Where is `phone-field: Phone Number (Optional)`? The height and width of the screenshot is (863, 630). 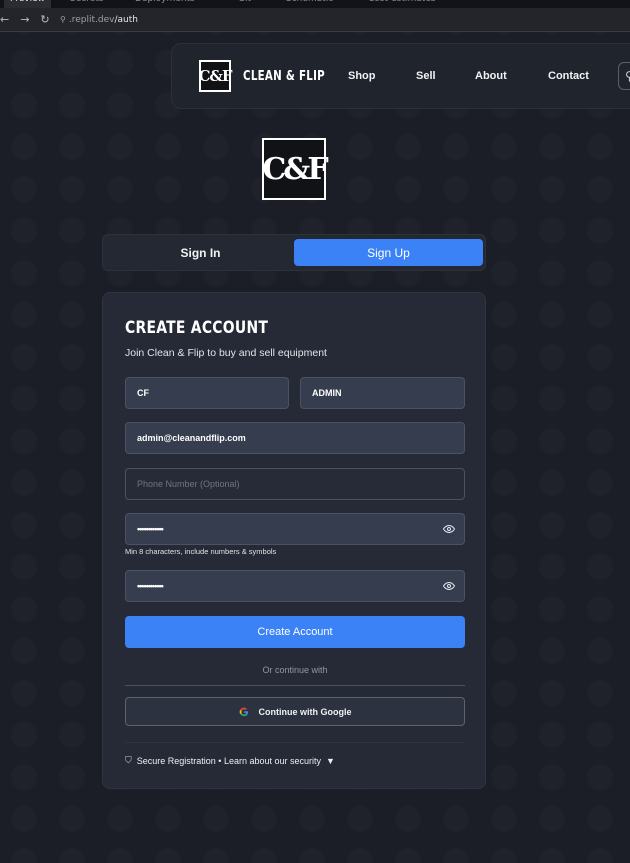
phone-field: Phone Number (Optional) is located at coordinates (295, 484).